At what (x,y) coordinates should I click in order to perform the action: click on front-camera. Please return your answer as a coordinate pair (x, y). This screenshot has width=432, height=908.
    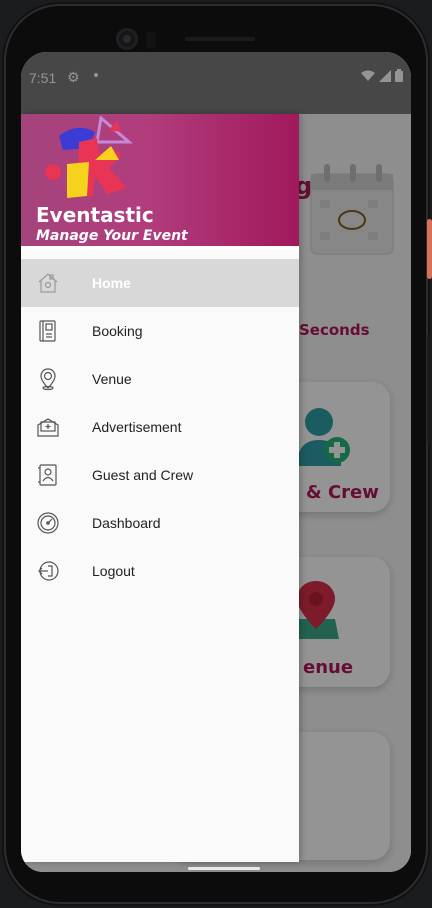
    Looking at the image, I should click on (127, 39).